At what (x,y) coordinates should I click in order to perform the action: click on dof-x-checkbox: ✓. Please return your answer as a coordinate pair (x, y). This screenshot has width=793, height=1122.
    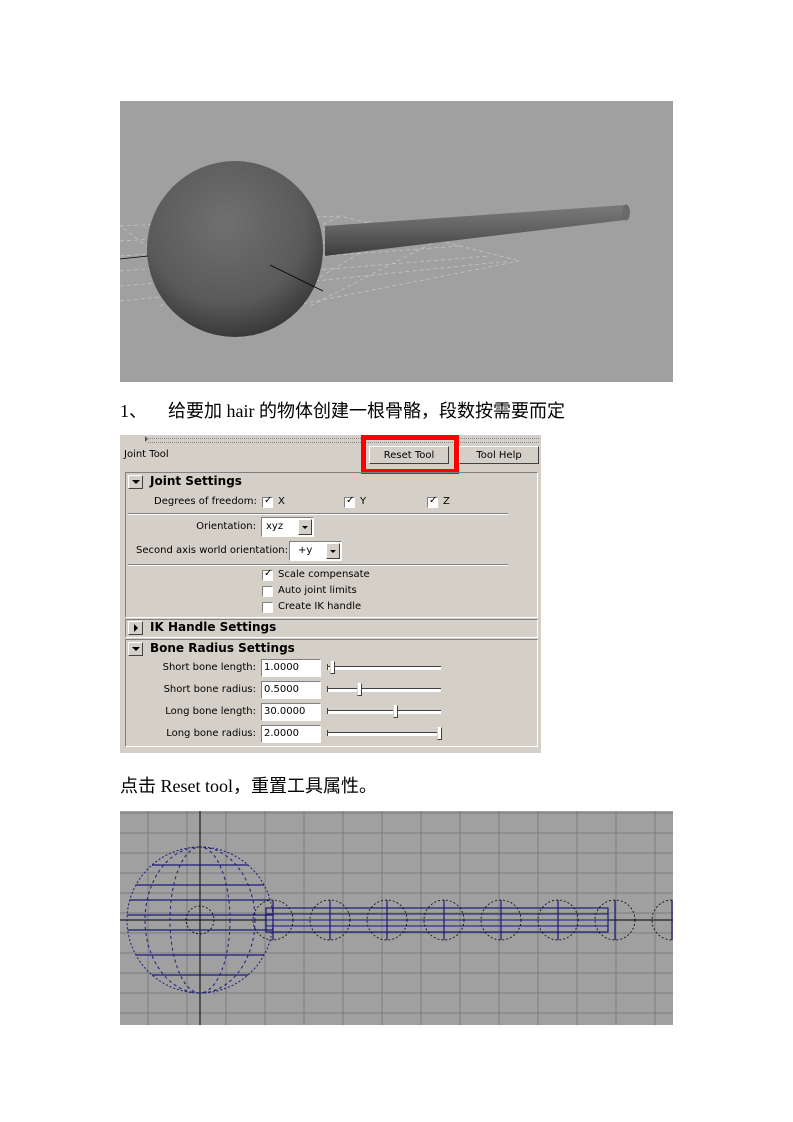
    Looking at the image, I should click on (267, 501).